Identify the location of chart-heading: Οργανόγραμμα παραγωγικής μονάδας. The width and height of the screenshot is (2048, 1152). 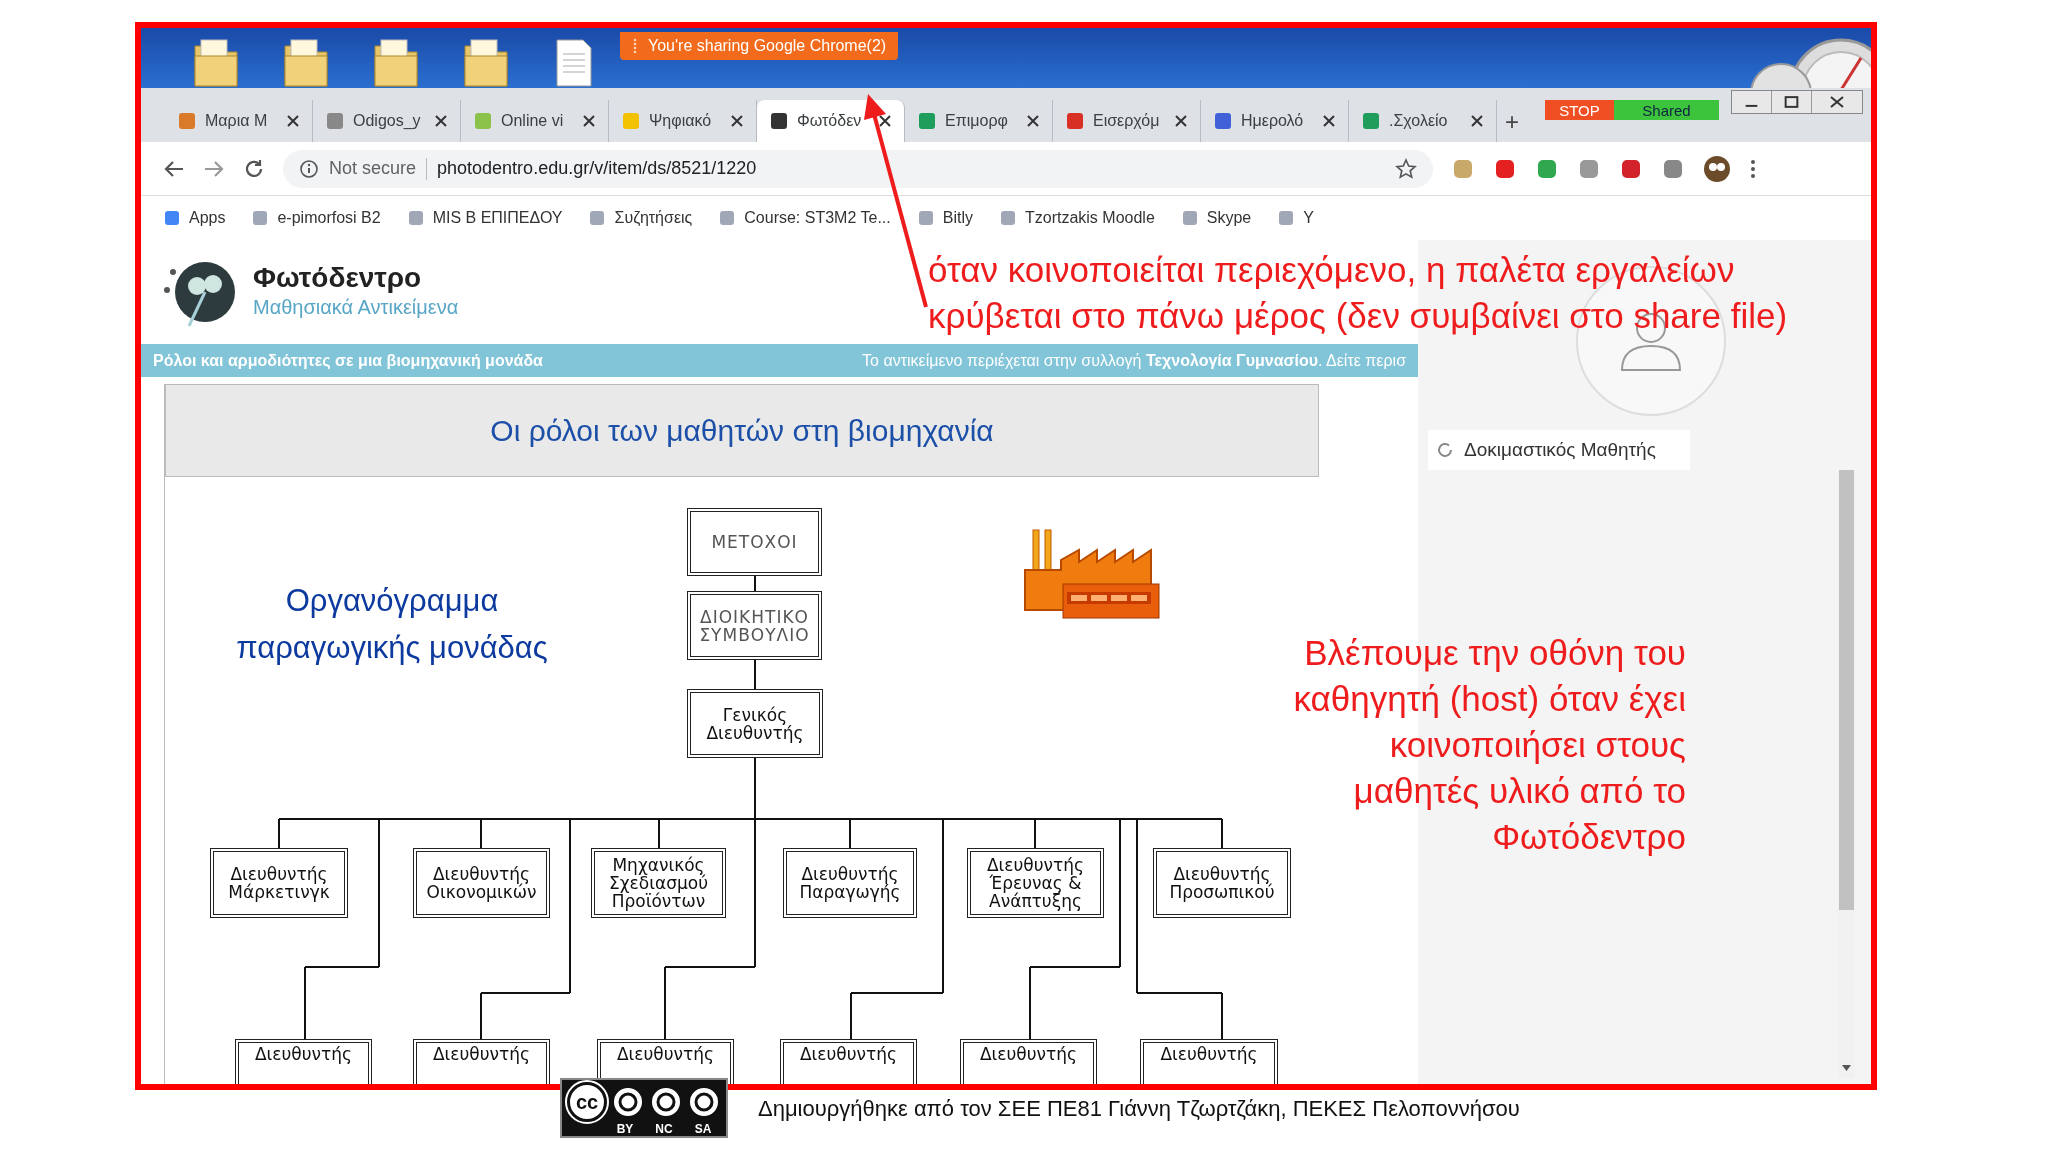
(392, 624).